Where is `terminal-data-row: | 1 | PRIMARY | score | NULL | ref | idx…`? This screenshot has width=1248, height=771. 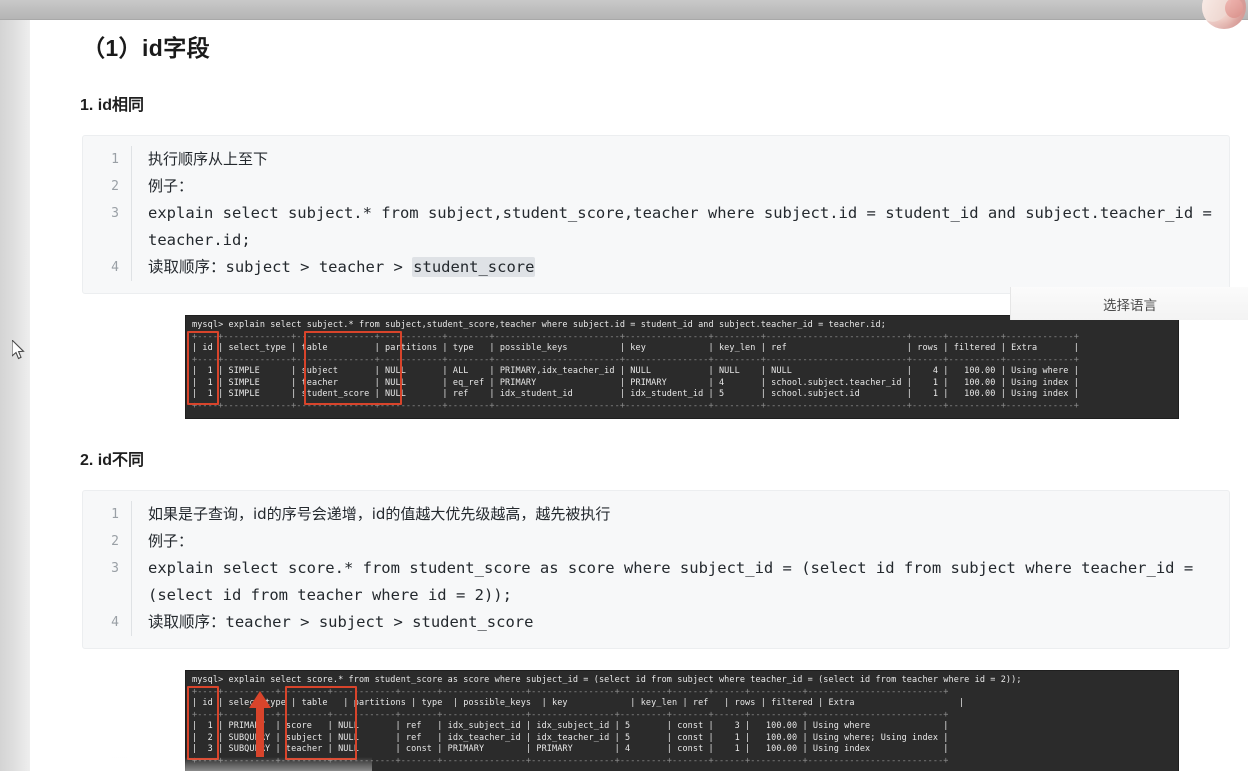 terminal-data-row: | 1 | PRIMARY | score | NULL | ref | idx… is located at coordinates (570, 726).